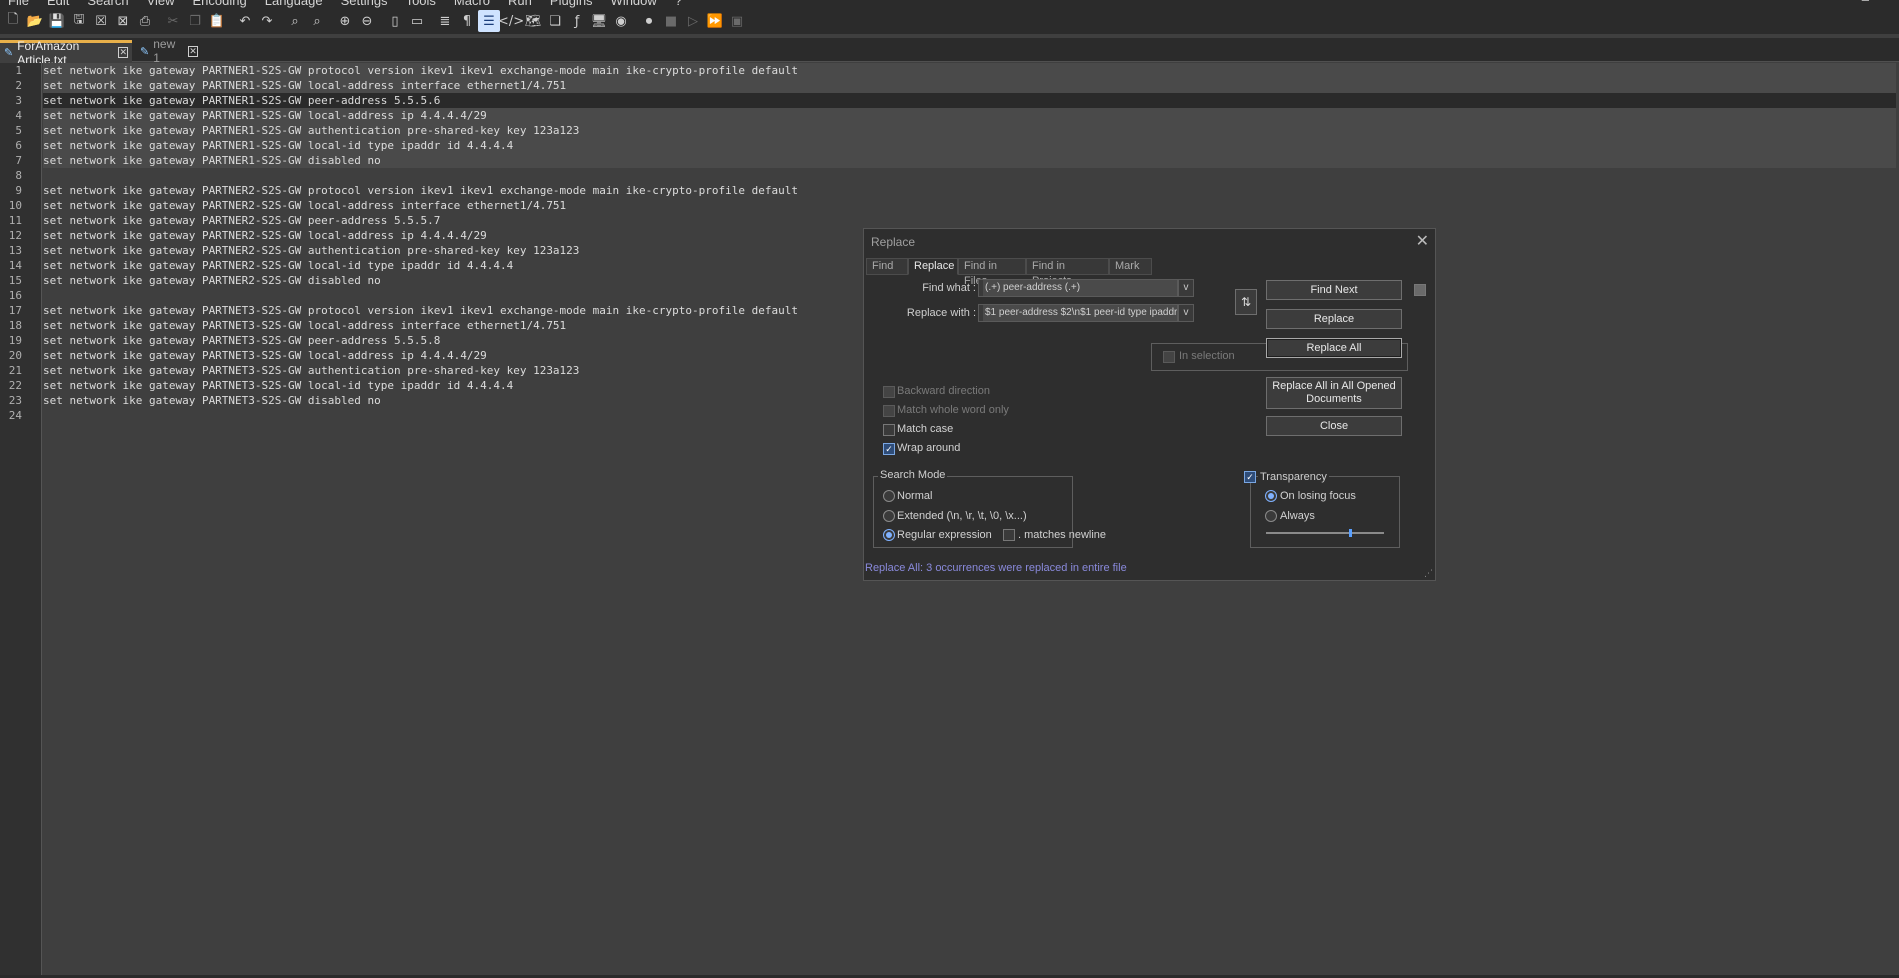 The image size is (1899, 978). What do you see at coordinates (1334, 319) in the screenshot?
I see `replace-button: Replace` at bounding box center [1334, 319].